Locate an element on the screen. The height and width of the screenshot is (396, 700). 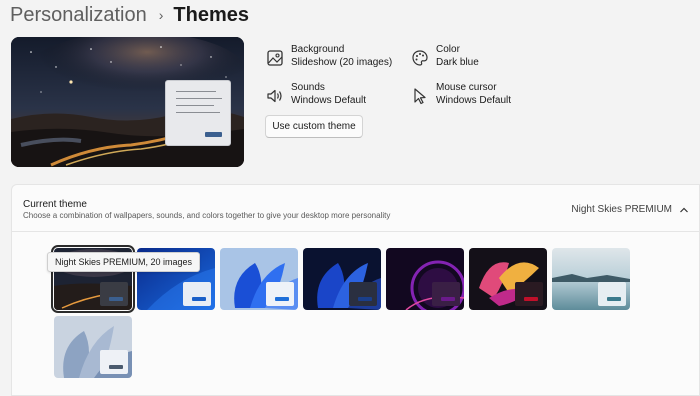
color-value: Dark blue is located at coordinates (457, 62).